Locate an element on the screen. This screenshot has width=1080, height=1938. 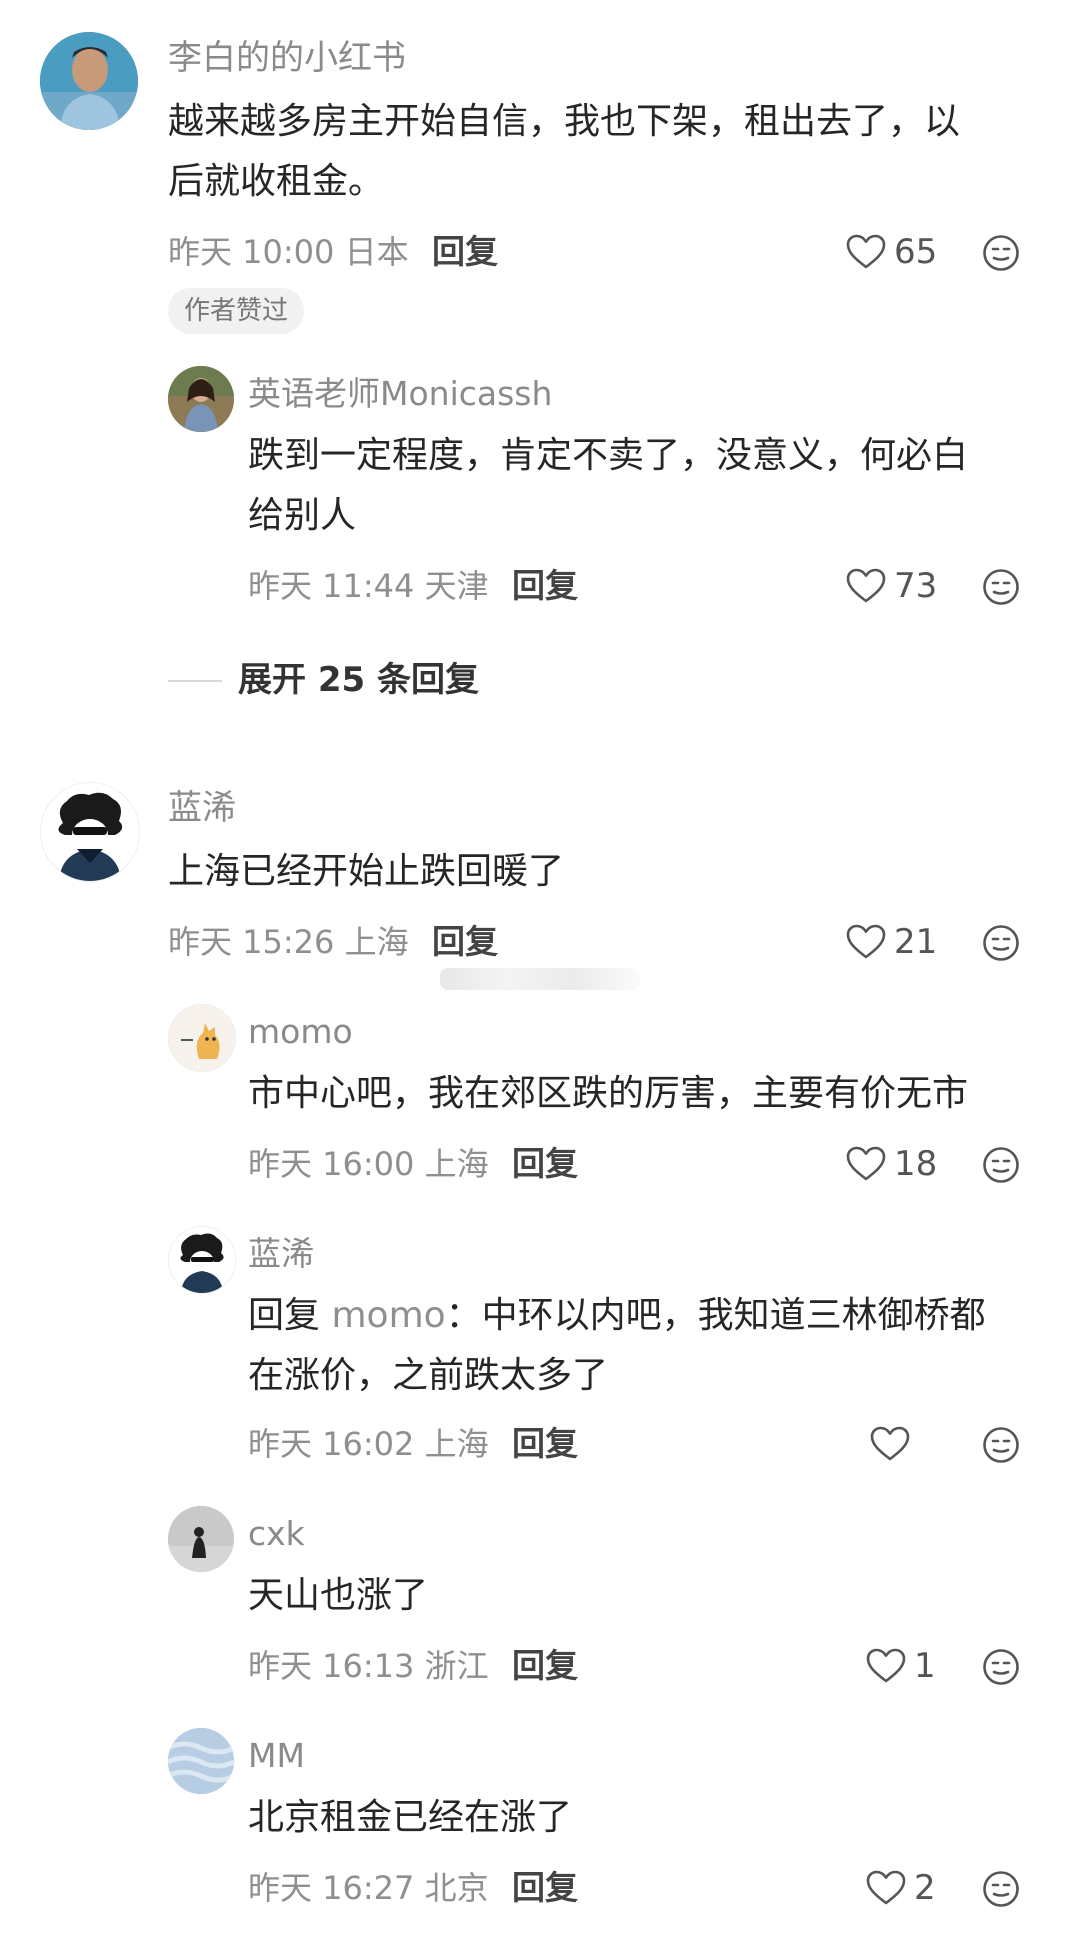
comment-text-line: 给别人 is located at coordinates (302, 515).